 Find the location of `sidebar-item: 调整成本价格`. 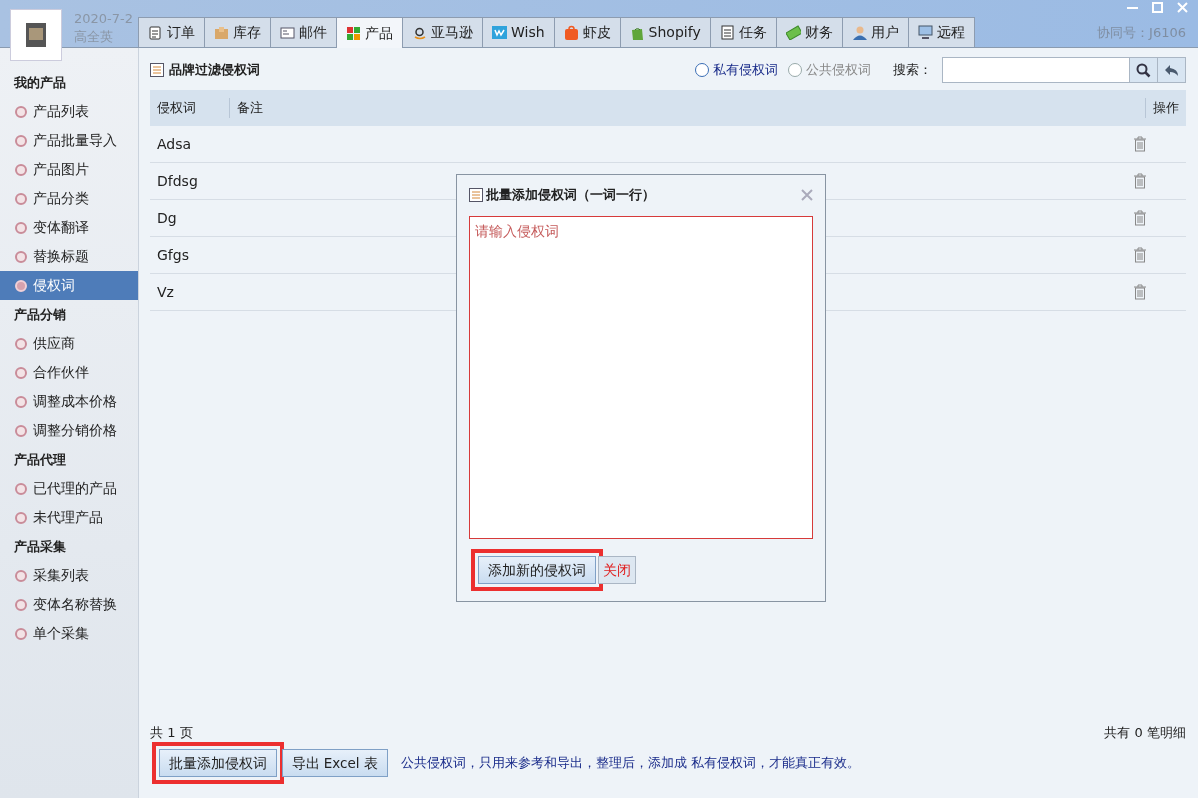

sidebar-item: 调整成本价格 is located at coordinates (69, 401).